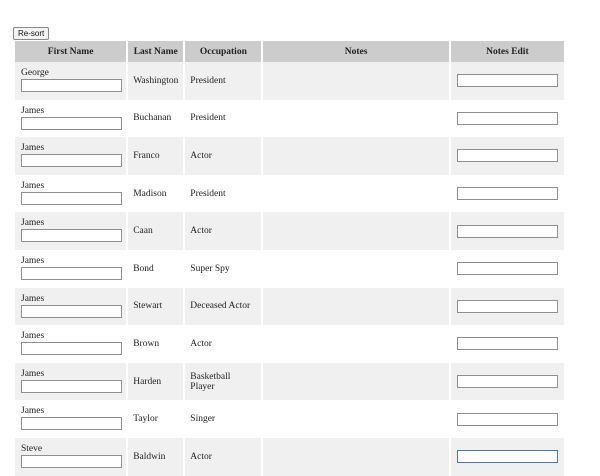 This screenshot has width=600, height=476. Describe the element at coordinates (223, 419) in the screenshot. I see `occupation-cell: Singer` at that location.